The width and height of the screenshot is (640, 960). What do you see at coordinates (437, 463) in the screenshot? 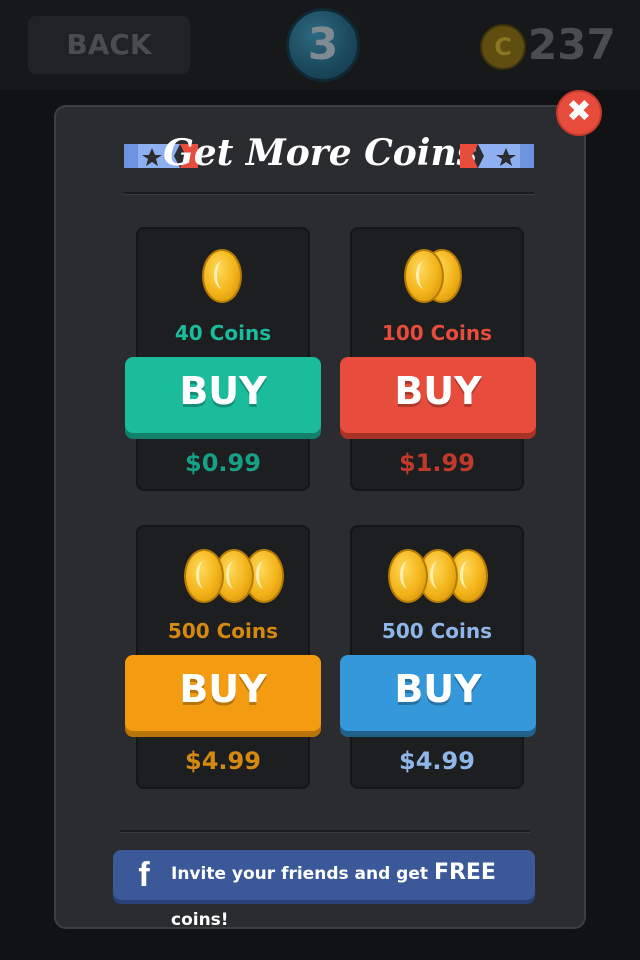
I see `pack-price: $1.99` at bounding box center [437, 463].